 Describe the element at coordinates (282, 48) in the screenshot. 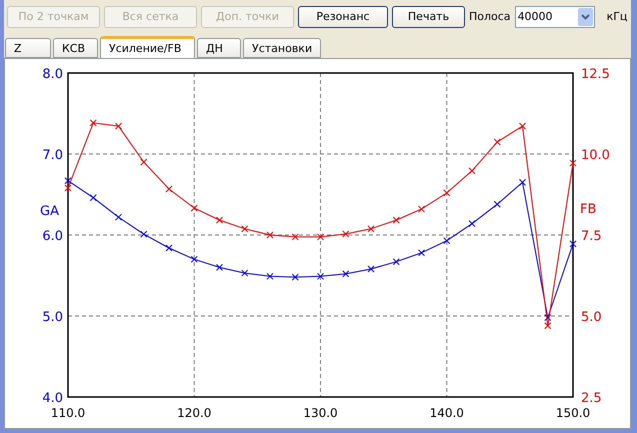

I see `tab: Установки` at that location.